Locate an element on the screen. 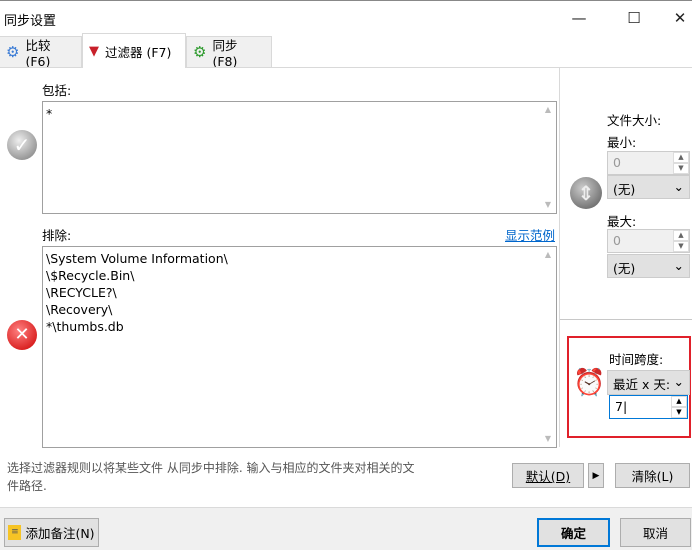 This screenshot has height=550, width=692. tab-sync: ⚙ 同步 (F8) is located at coordinates (229, 52).